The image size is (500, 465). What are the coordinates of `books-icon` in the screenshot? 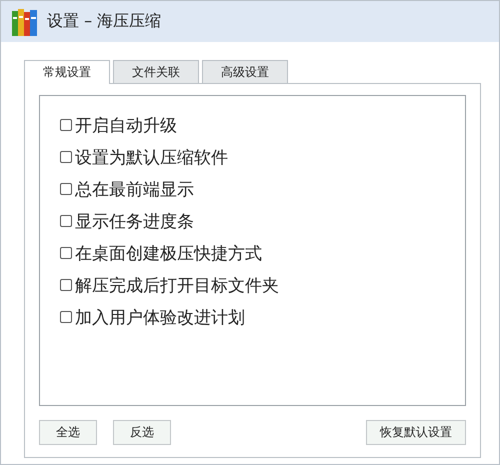 It's located at (25, 21).